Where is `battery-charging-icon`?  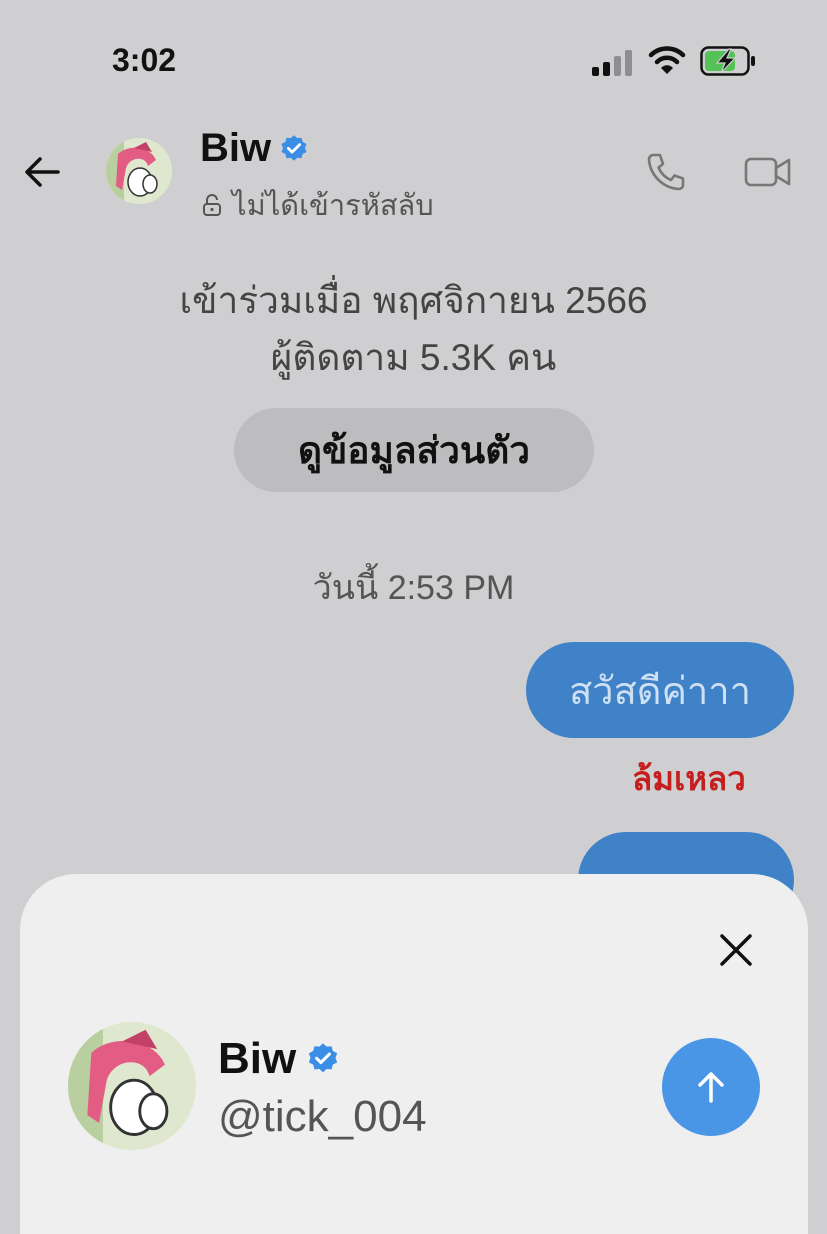
battery-charging-icon is located at coordinates (727, 61).